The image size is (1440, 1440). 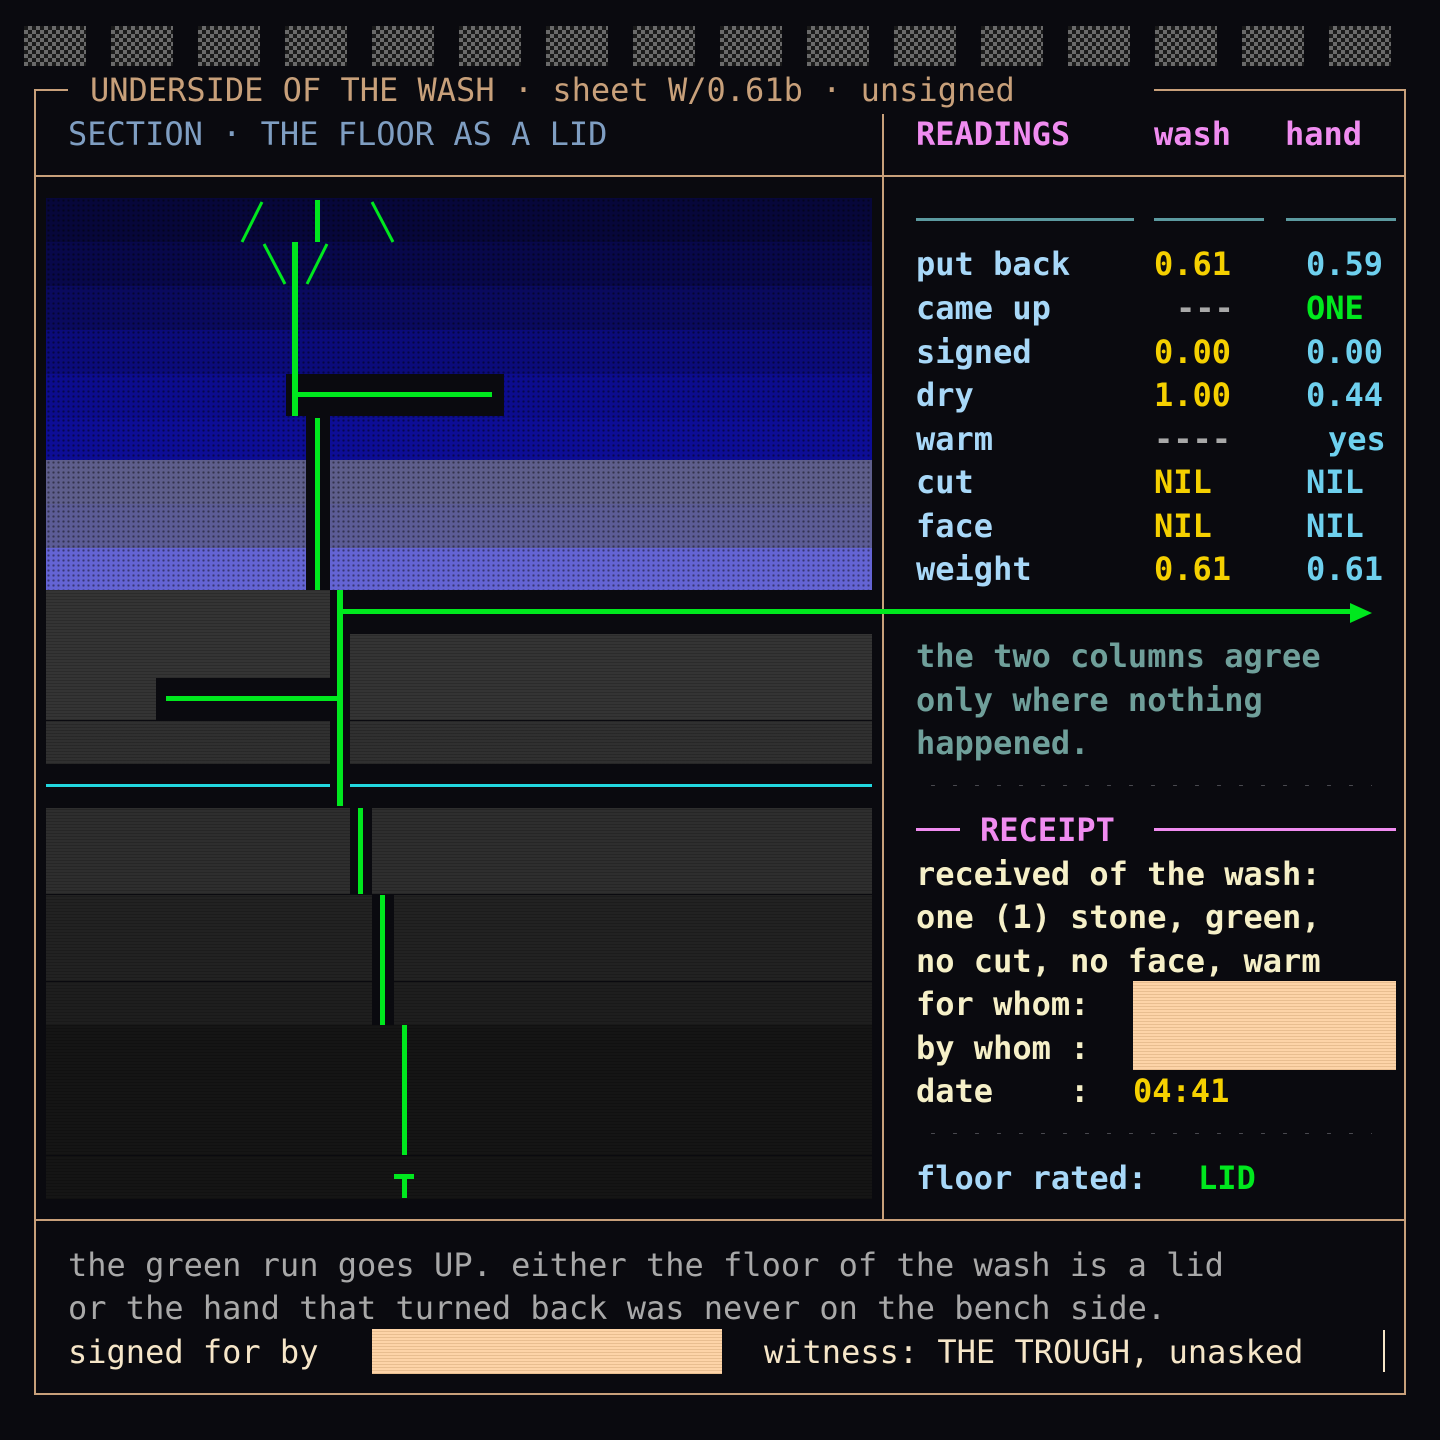 What do you see at coordinates (1345, 264) in the screenshot?
I see `reading-hand-value: 0.59` at bounding box center [1345, 264].